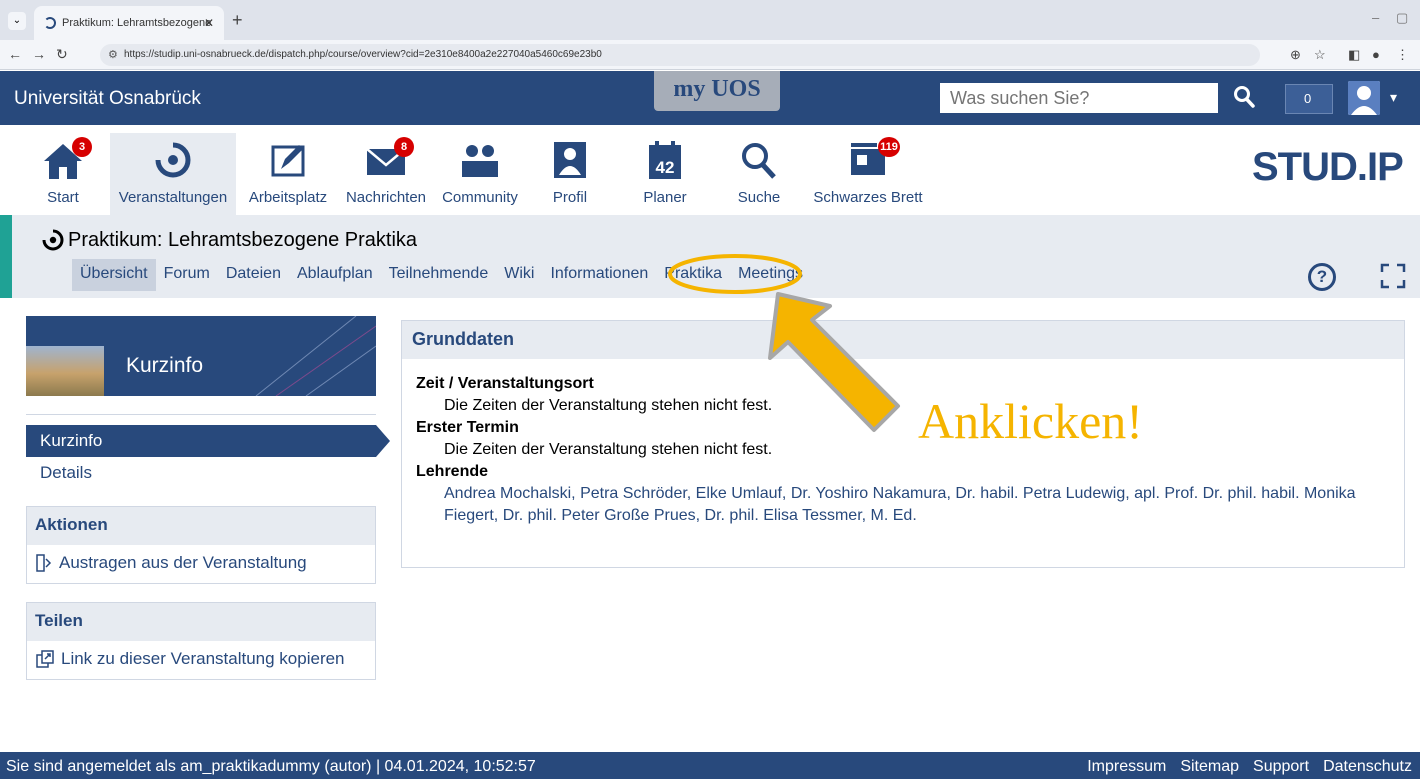 The width and height of the screenshot is (1420, 779). What do you see at coordinates (665, 167) in the screenshot?
I see `calendar-day: 42` at bounding box center [665, 167].